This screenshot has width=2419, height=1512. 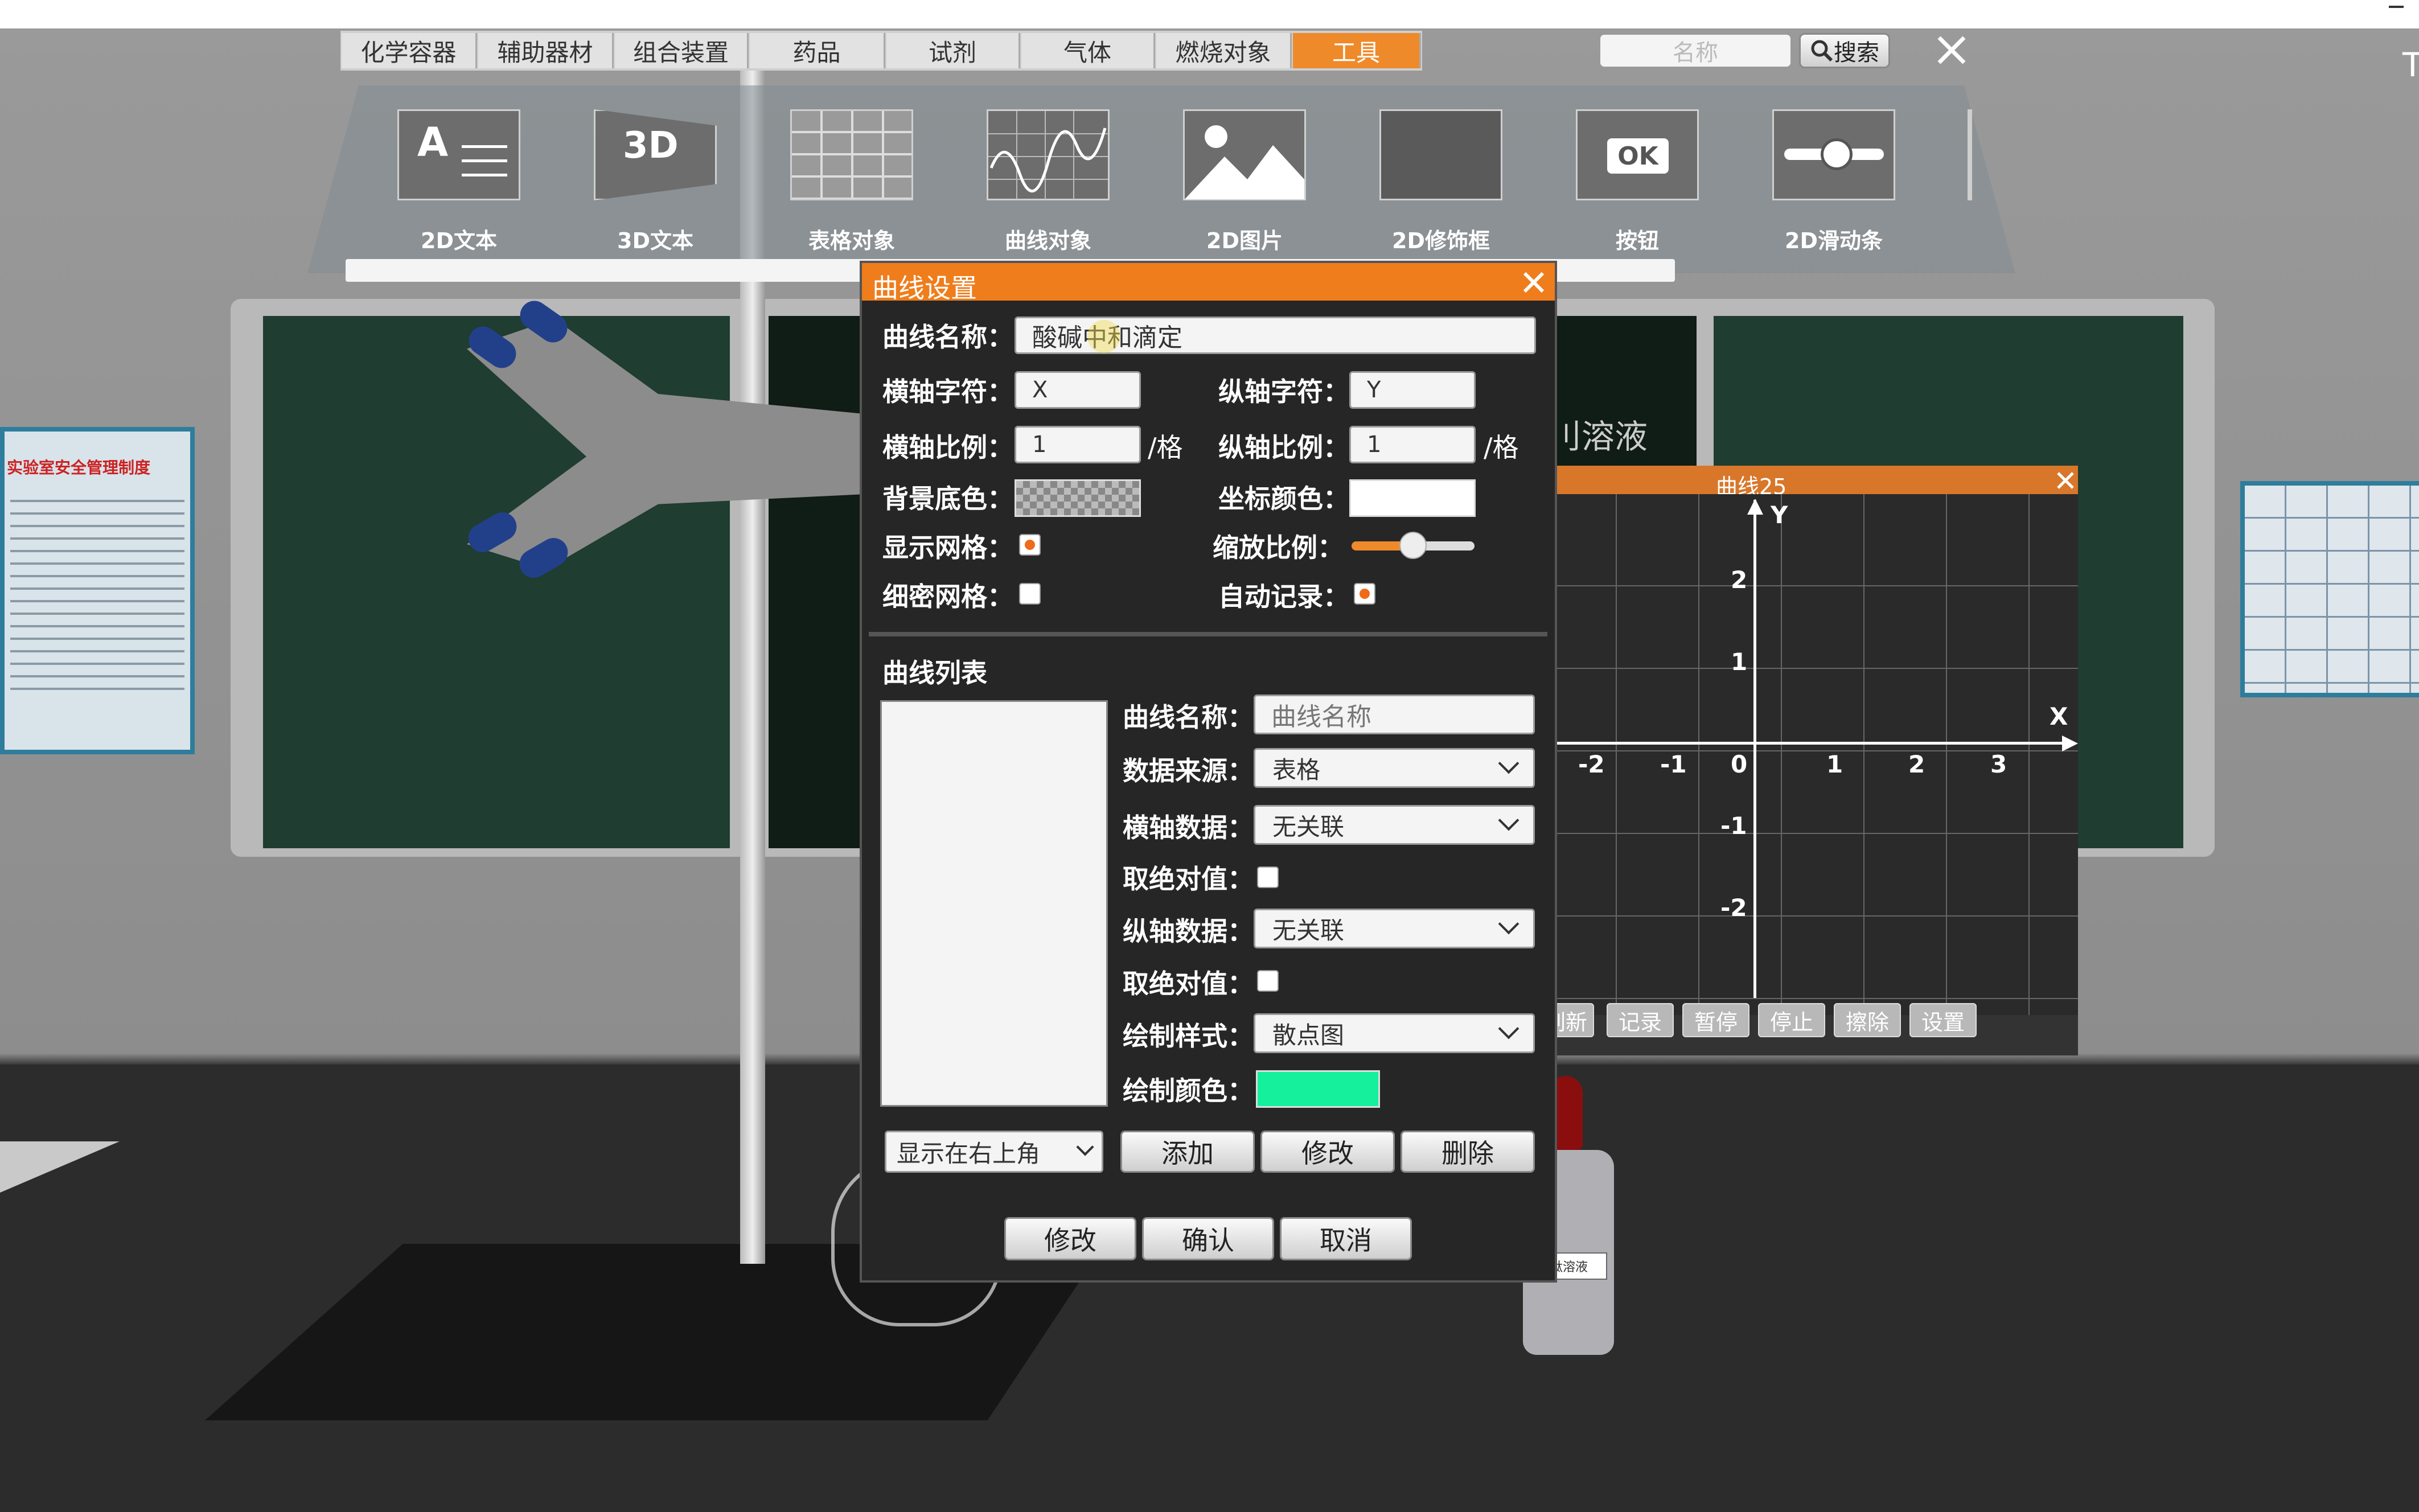 What do you see at coordinates (1696, 50) in the screenshot?
I see `search-input: 名称` at bounding box center [1696, 50].